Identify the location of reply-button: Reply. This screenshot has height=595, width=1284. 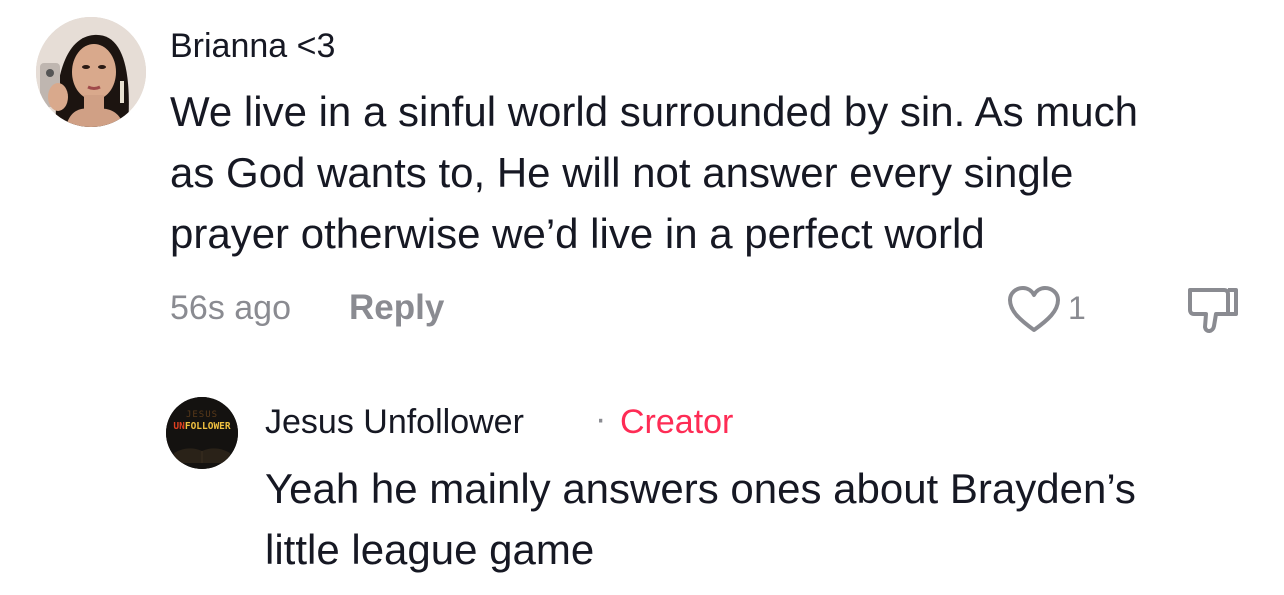
(396, 308).